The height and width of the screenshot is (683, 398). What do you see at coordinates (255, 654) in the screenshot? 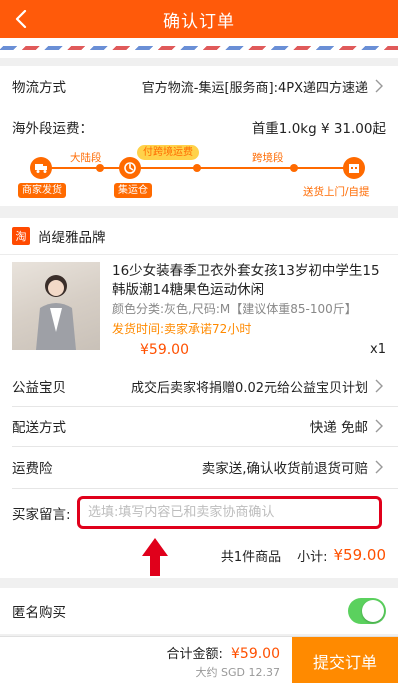
I see `total-amount: ¥59.00` at bounding box center [255, 654].